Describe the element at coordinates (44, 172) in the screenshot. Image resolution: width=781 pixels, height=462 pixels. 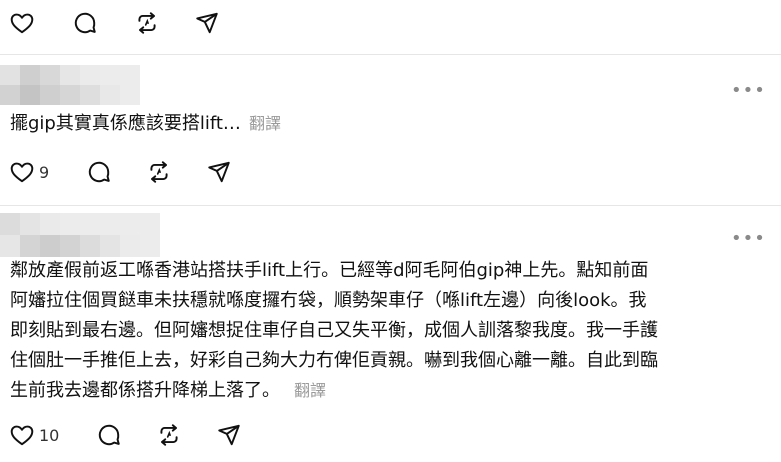
I see `like-count: 9` at that location.